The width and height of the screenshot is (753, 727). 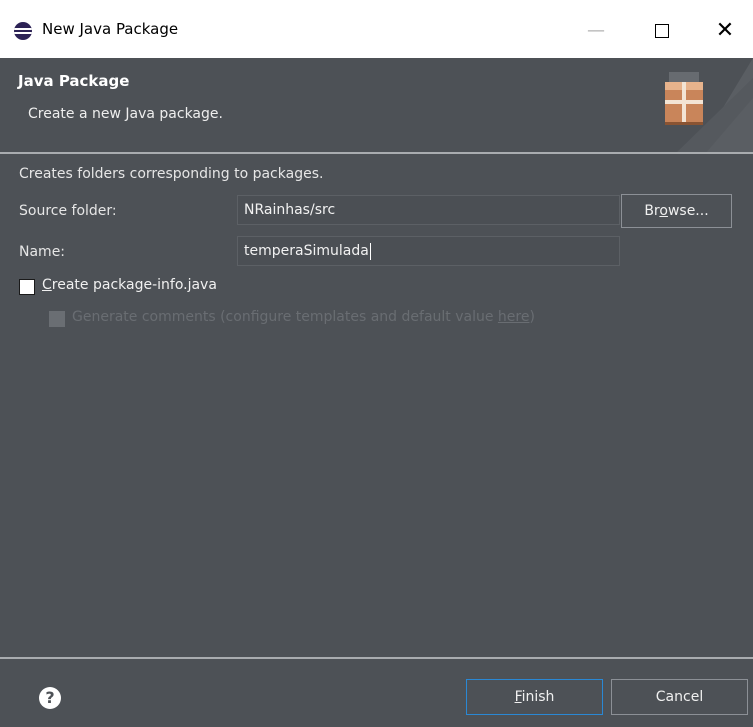 What do you see at coordinates (125, 114) in the screenshot?
I see `banner-description: Create a new Java package.` at bounding box center [125, 114].